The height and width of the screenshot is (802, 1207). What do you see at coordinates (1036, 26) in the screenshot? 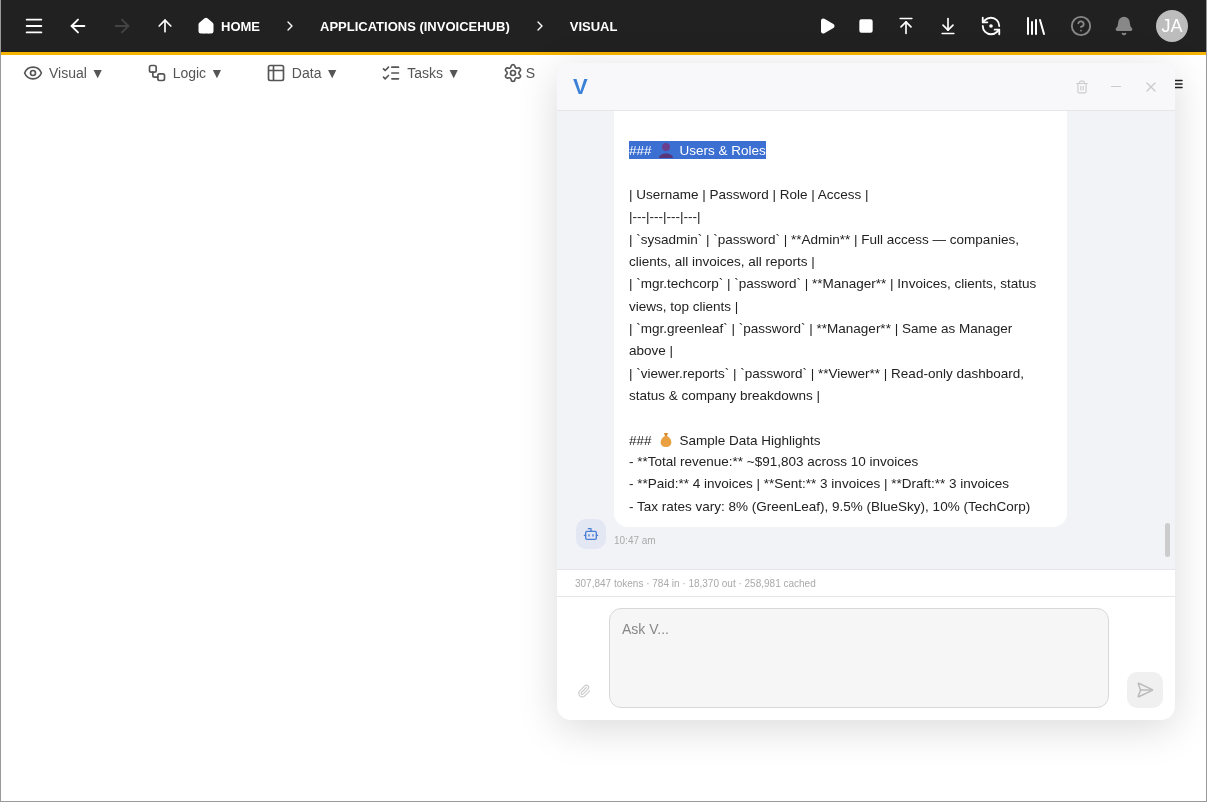
I see `library-button` at bounding box center [1036, 26].